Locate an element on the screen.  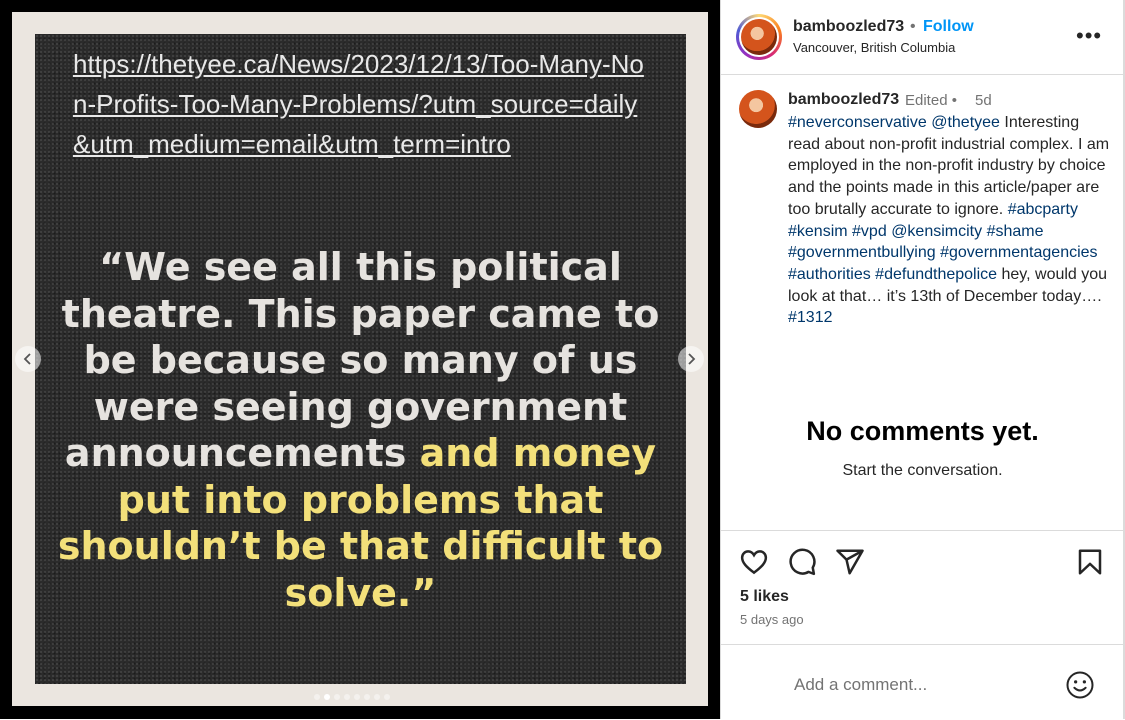
hashtag-link: #defundthepolice is located at coordinates (936, 274).